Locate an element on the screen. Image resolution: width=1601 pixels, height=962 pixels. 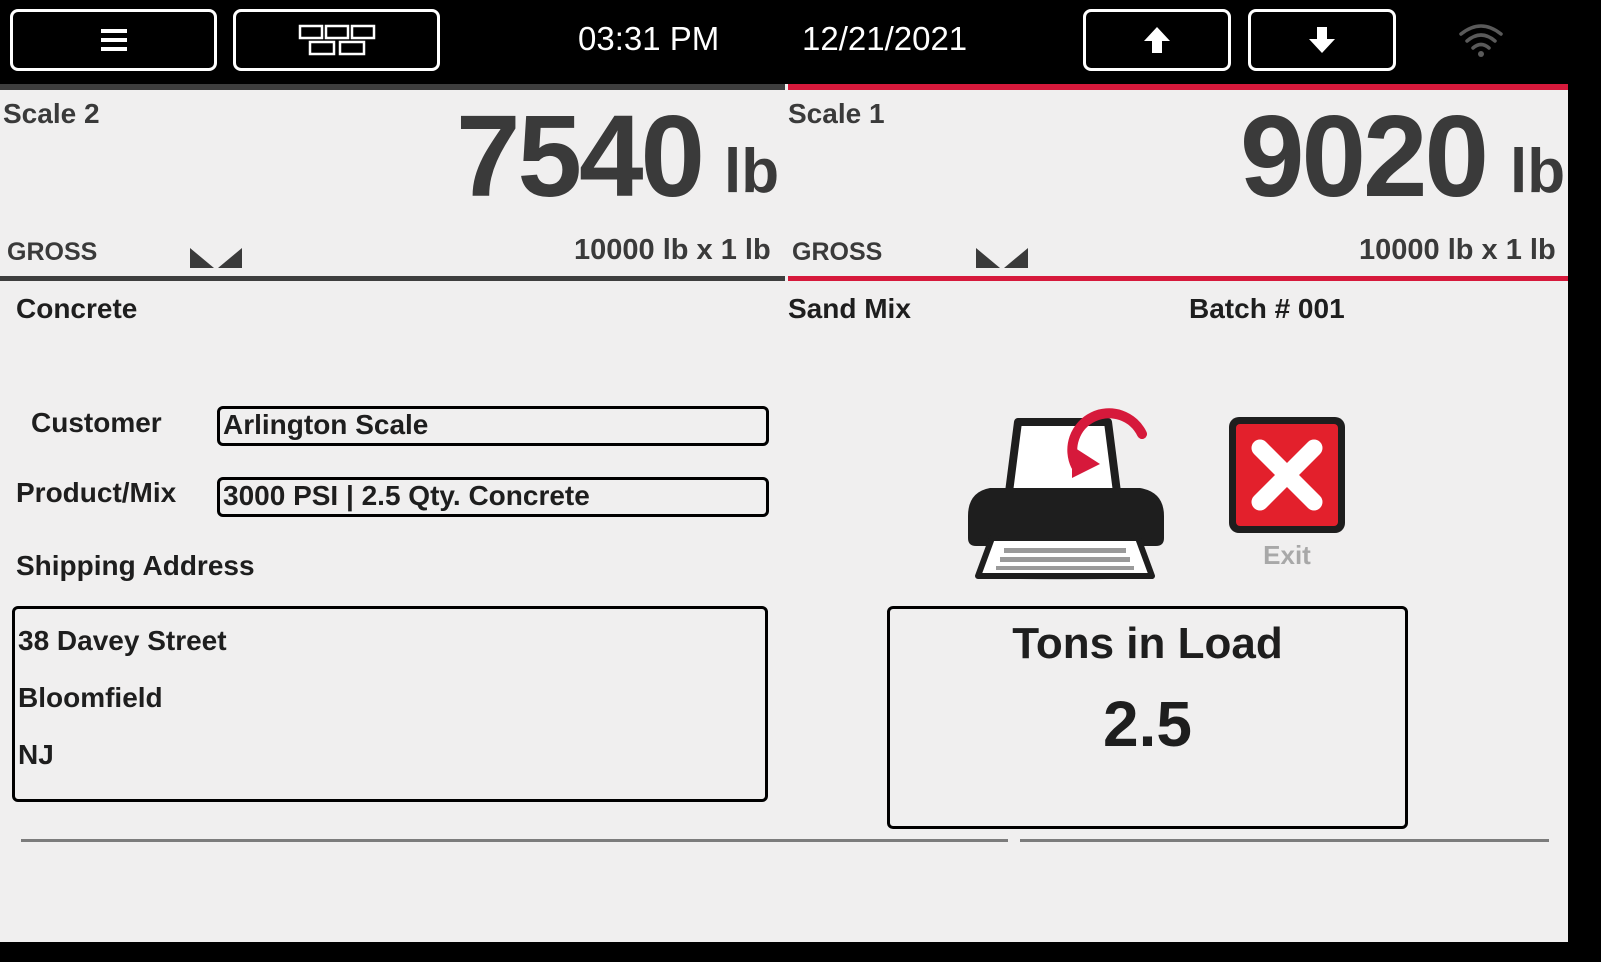
tons-in-load-panel: Tons in Load 2.5 is located at coordinates (1147, 717).